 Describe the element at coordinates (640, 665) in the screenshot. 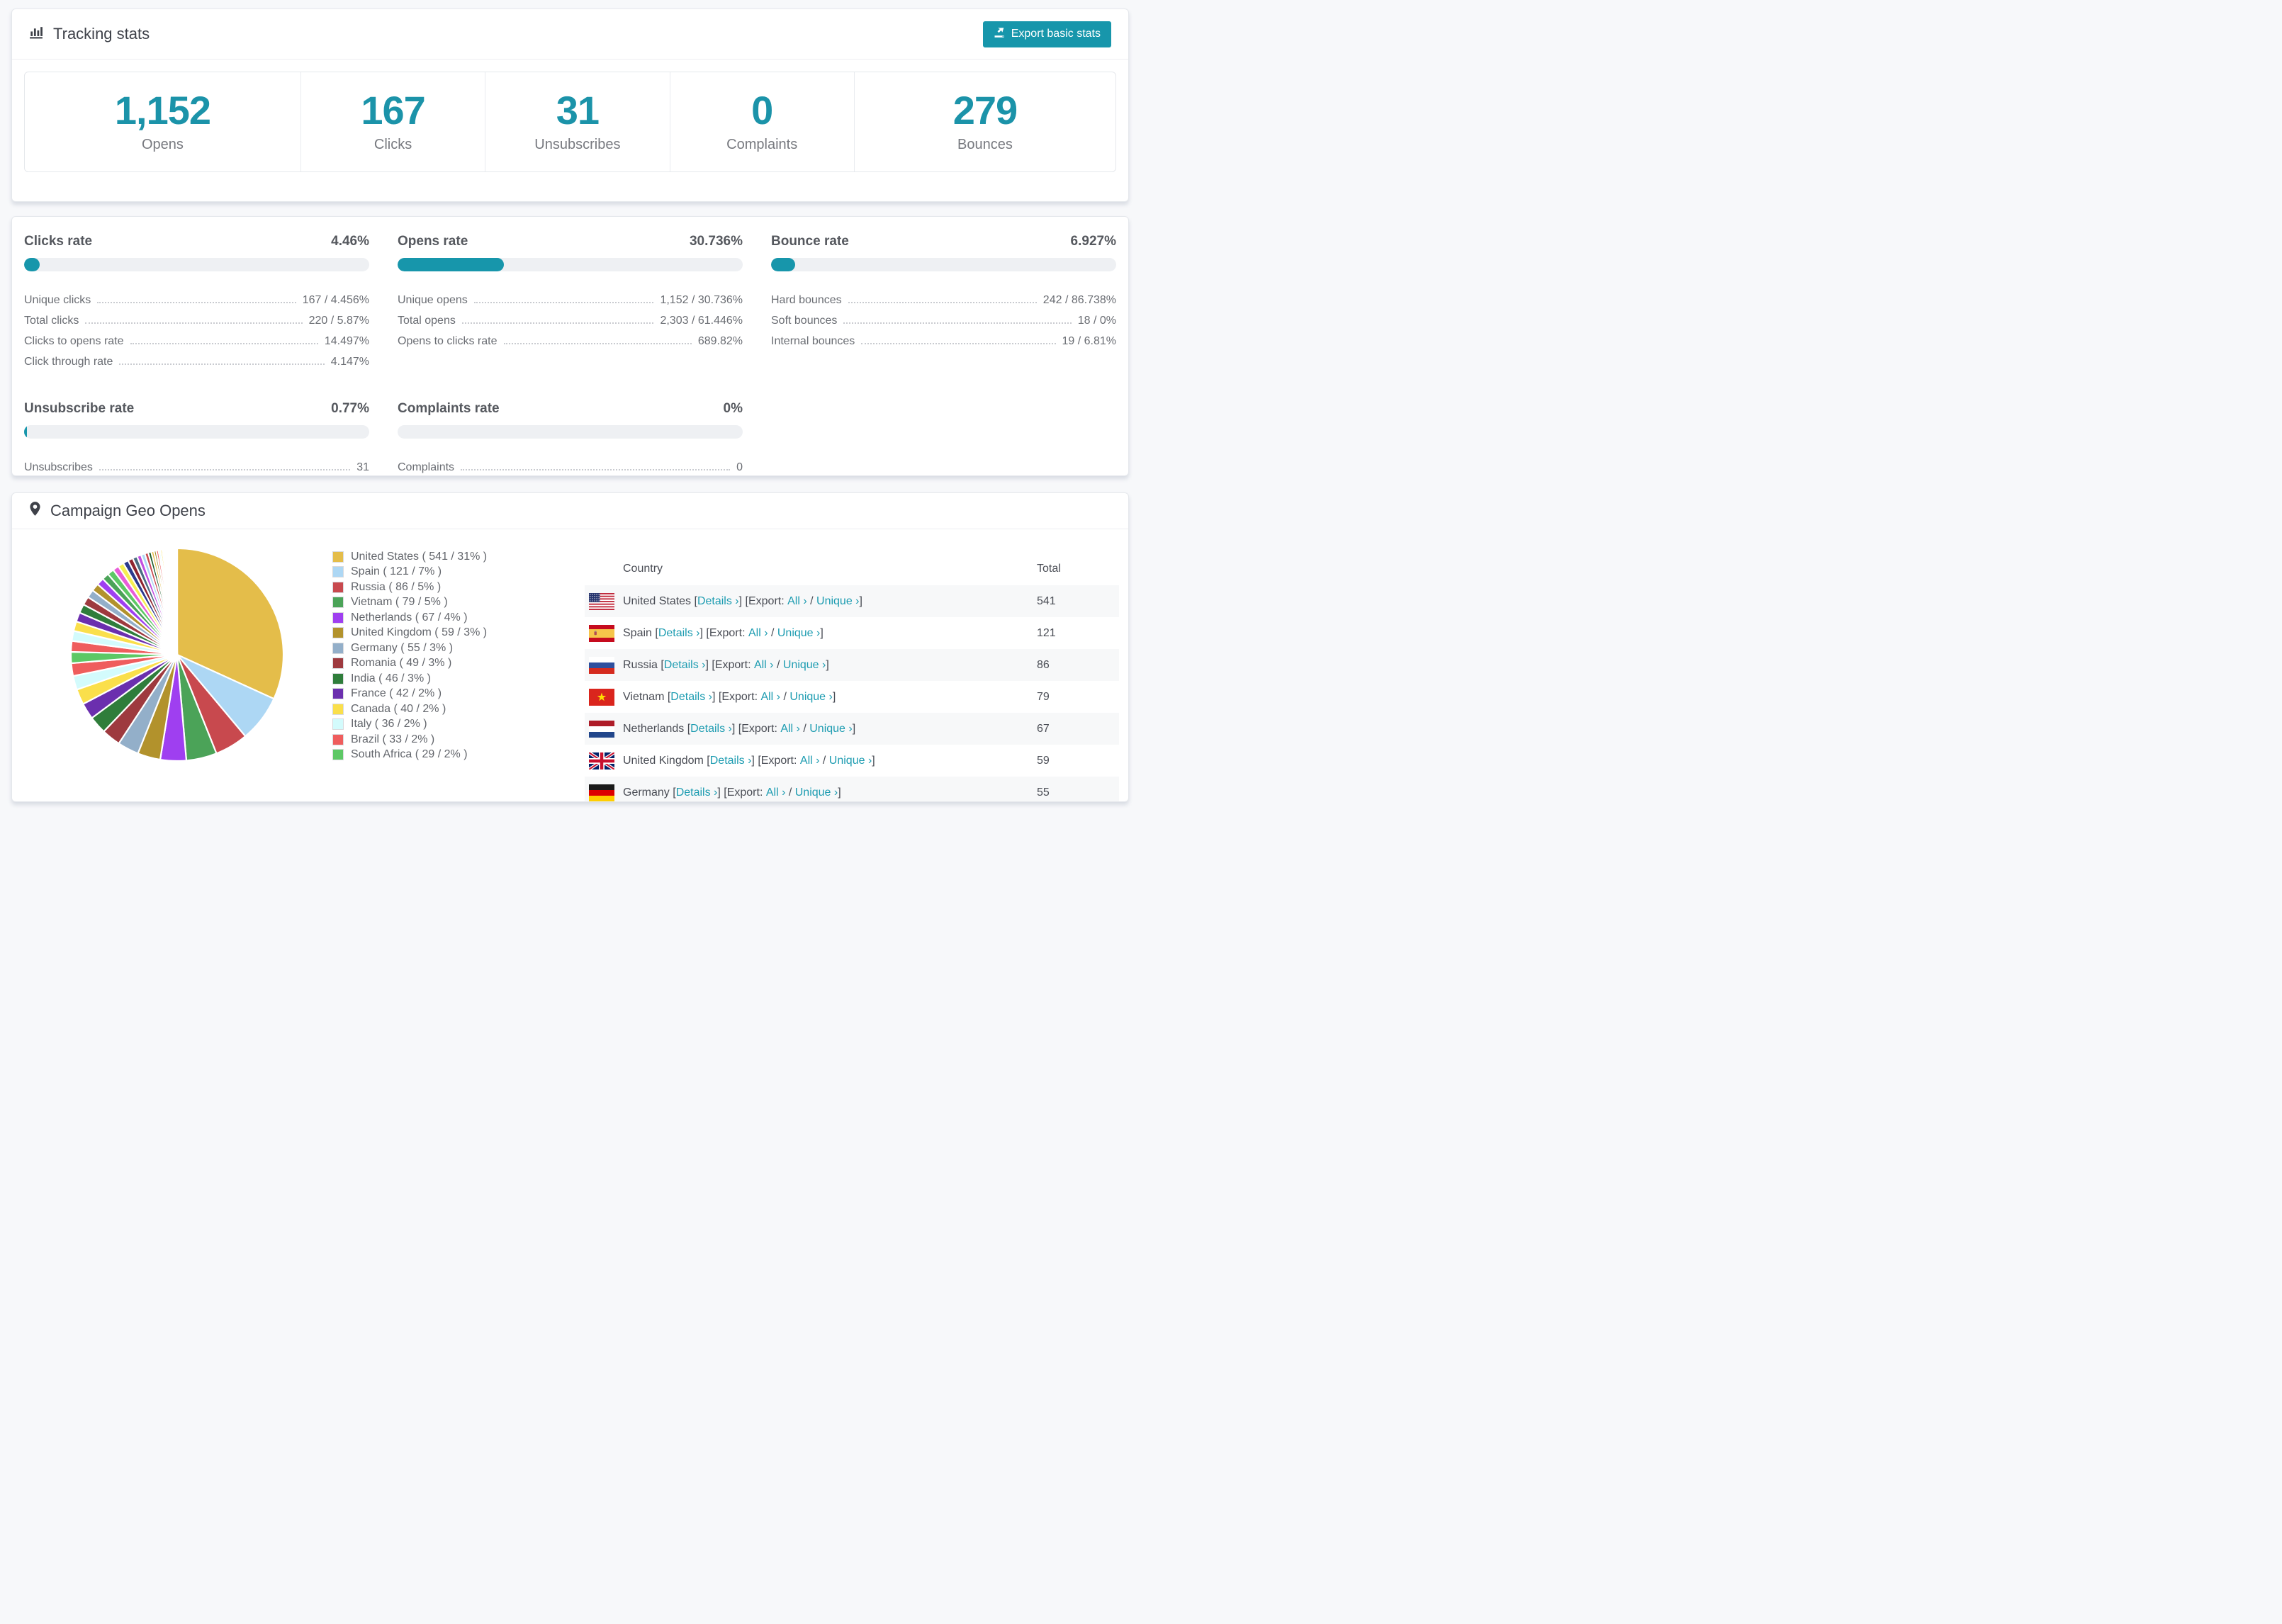

I see `country-name: Russia` at that location.